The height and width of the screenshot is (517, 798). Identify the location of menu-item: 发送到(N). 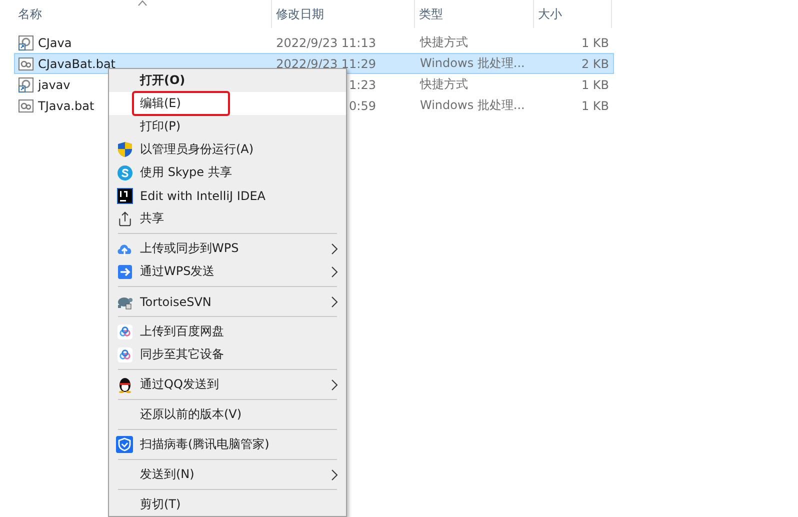
(227, 474).